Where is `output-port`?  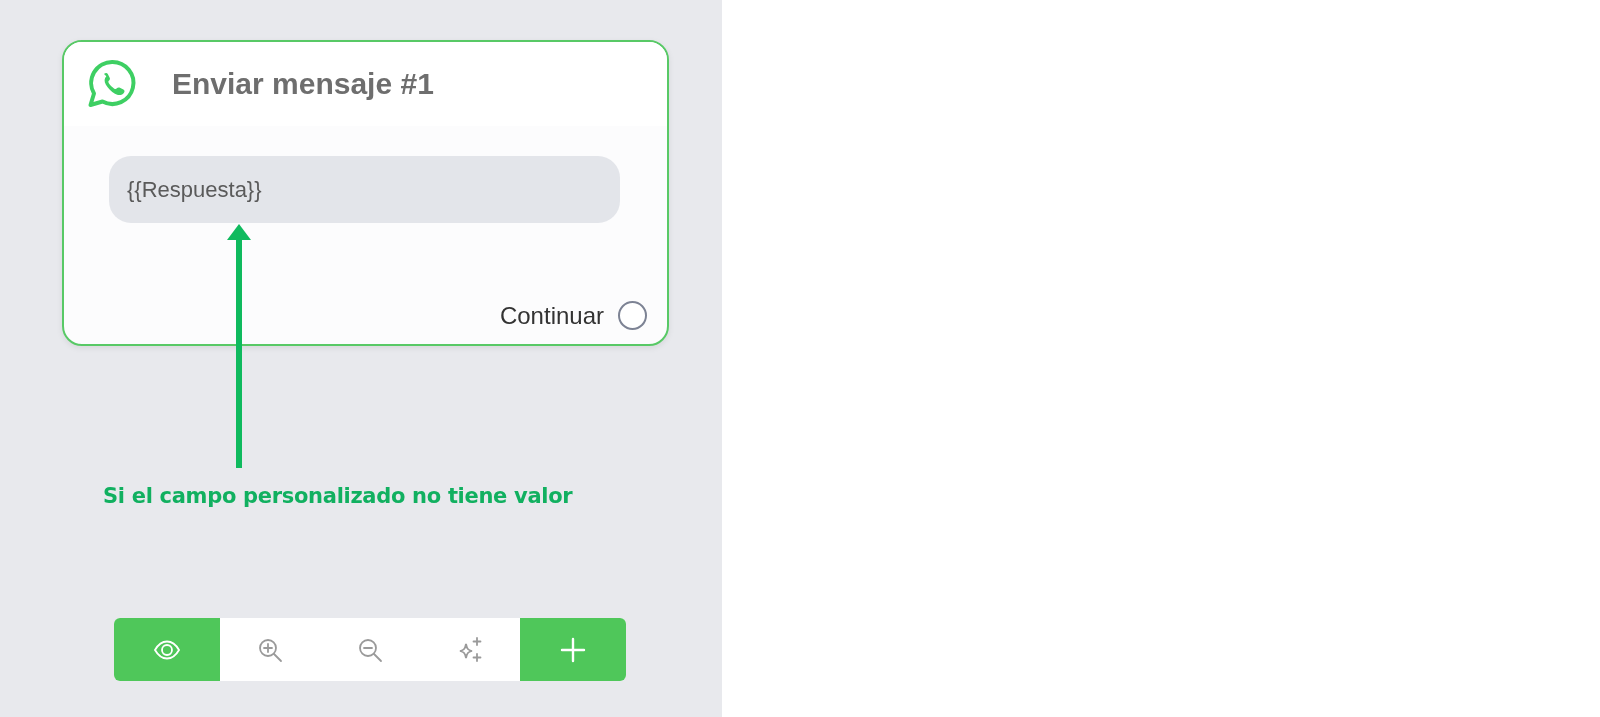 output-port is located at coordinates (632, 315).